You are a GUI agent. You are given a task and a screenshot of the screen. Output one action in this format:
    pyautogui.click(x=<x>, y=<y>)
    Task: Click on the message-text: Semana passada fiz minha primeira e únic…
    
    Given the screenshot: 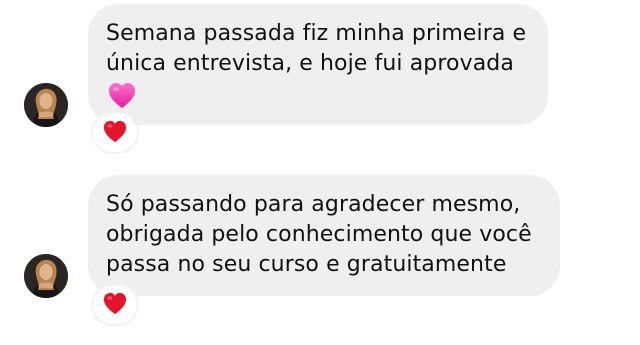 What is the action you would take?
    pyautogui.click(x=316, y=48)
    